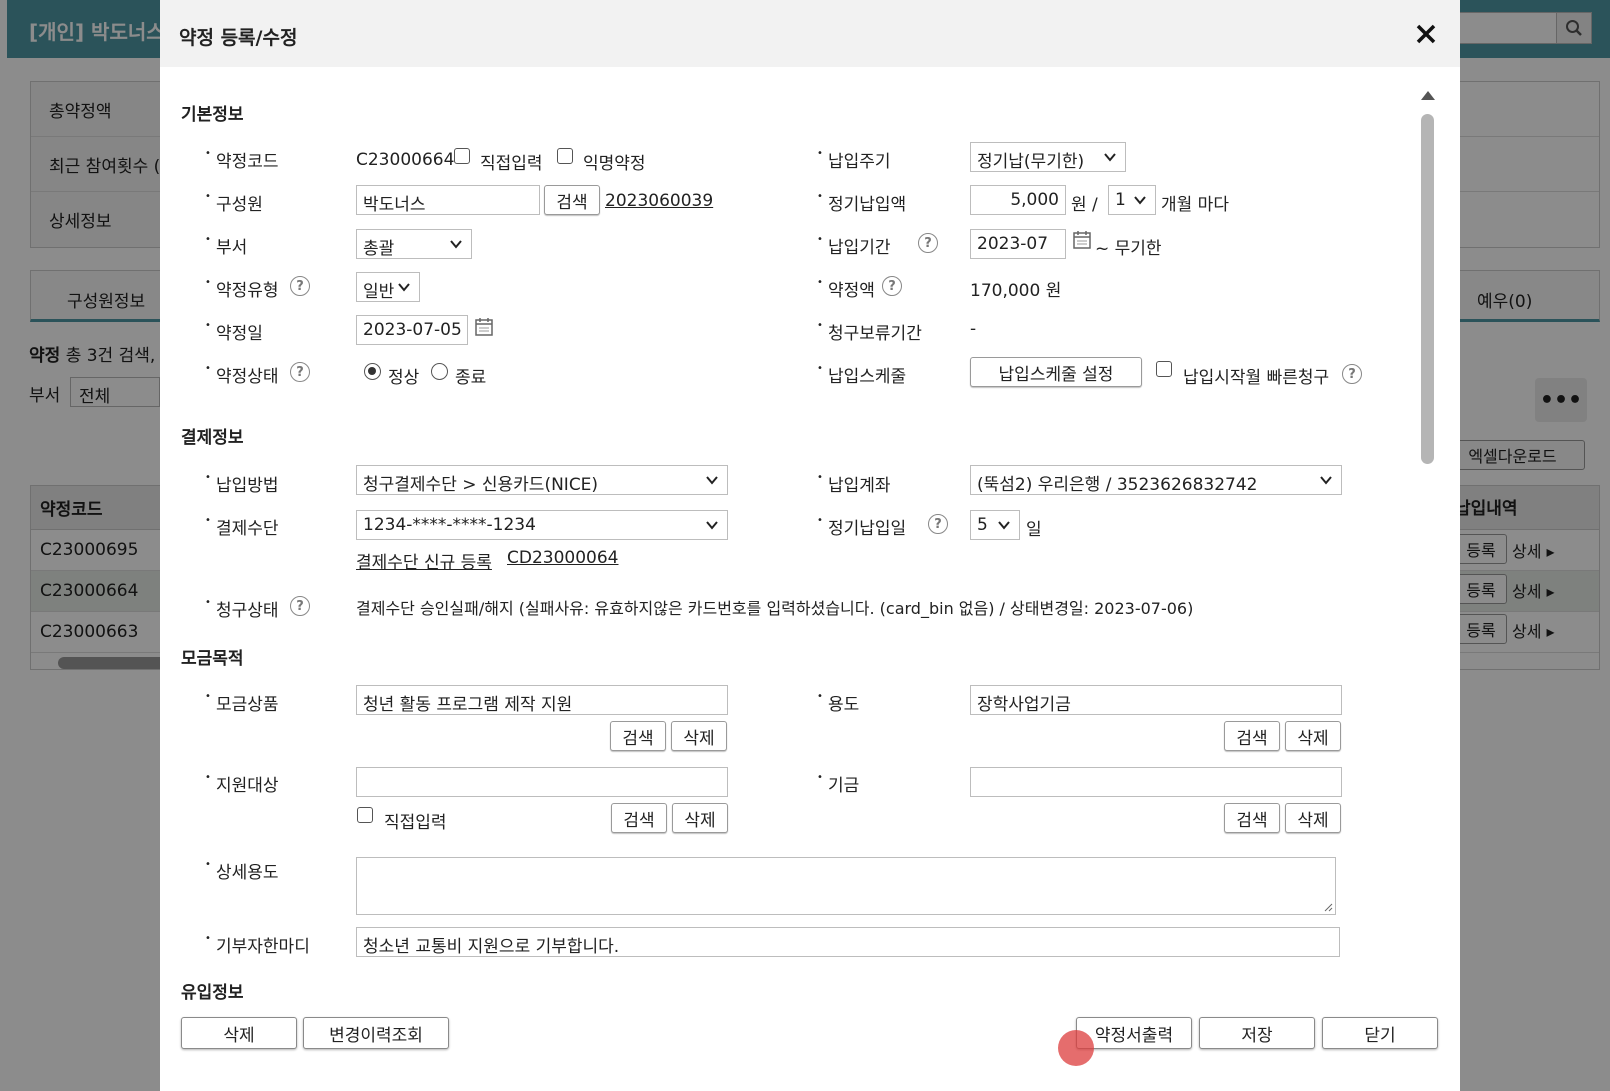 This screenshot has width=1610, height=1091. I want to click on payment-cycle-value: 정기납(무기한), so click(1031, 162).